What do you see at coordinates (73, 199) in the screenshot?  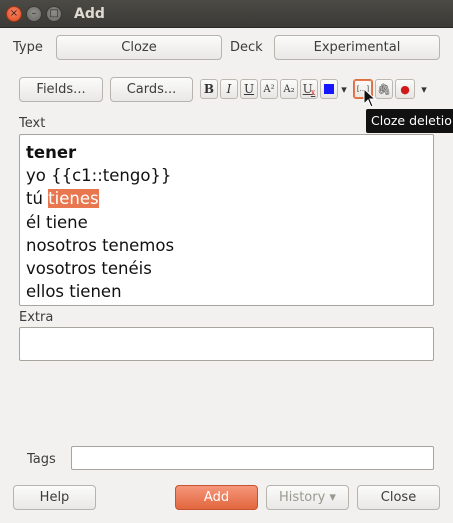 I see `selected-text: tienes` at bounding box center [73, 199].